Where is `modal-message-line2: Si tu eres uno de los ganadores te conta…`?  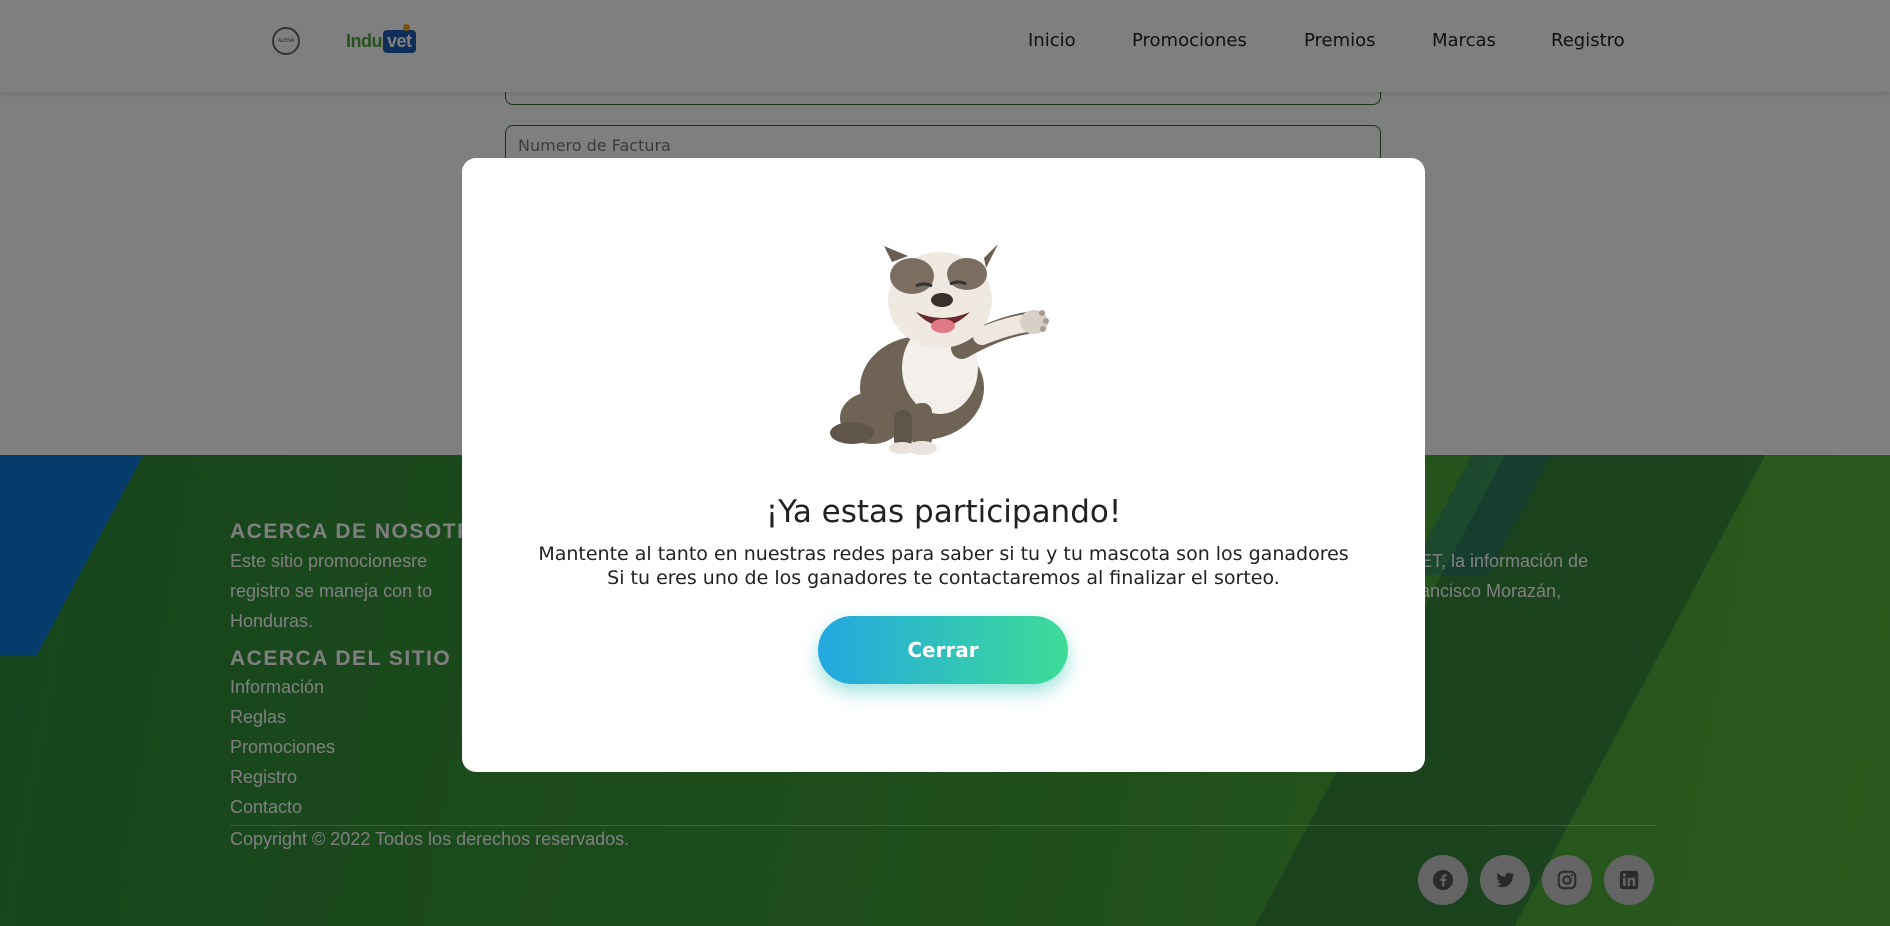
modal-message-line2: Si tu eres uno de los ganadores te conta… is located at coordinates (943, 578).